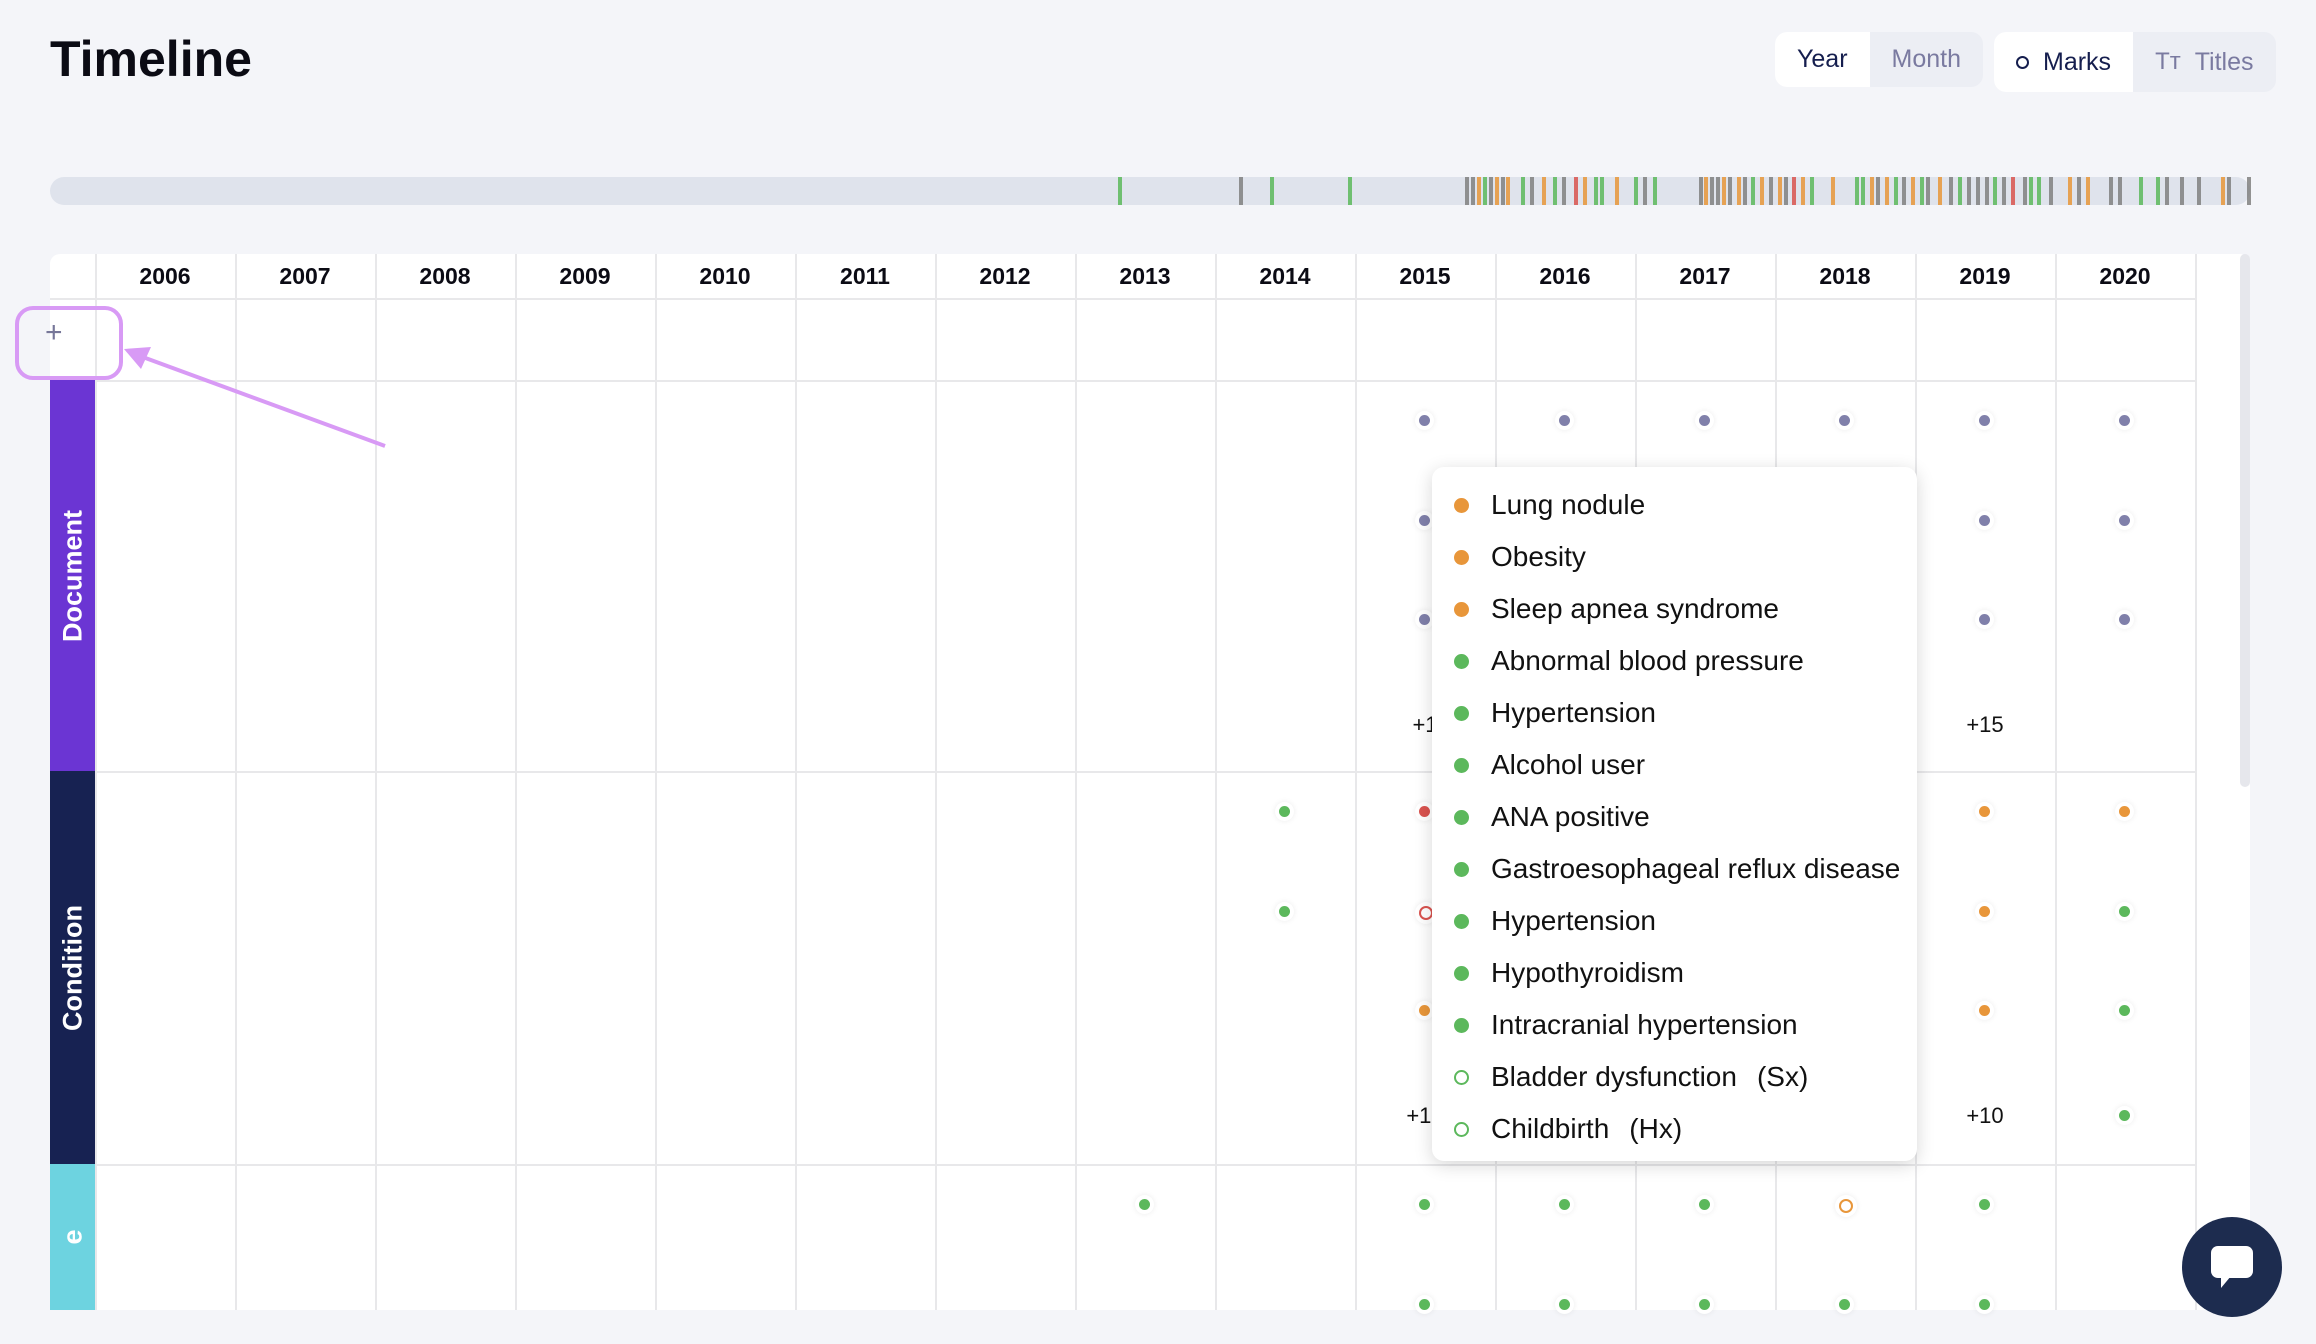 The image size is (2316, 1344). I want to click on popover-item: ANA positive, so click(1552, 817).